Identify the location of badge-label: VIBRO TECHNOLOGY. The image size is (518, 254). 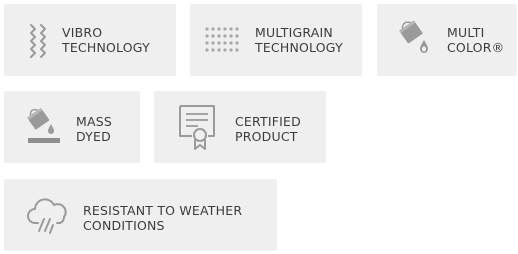
(106, 40).